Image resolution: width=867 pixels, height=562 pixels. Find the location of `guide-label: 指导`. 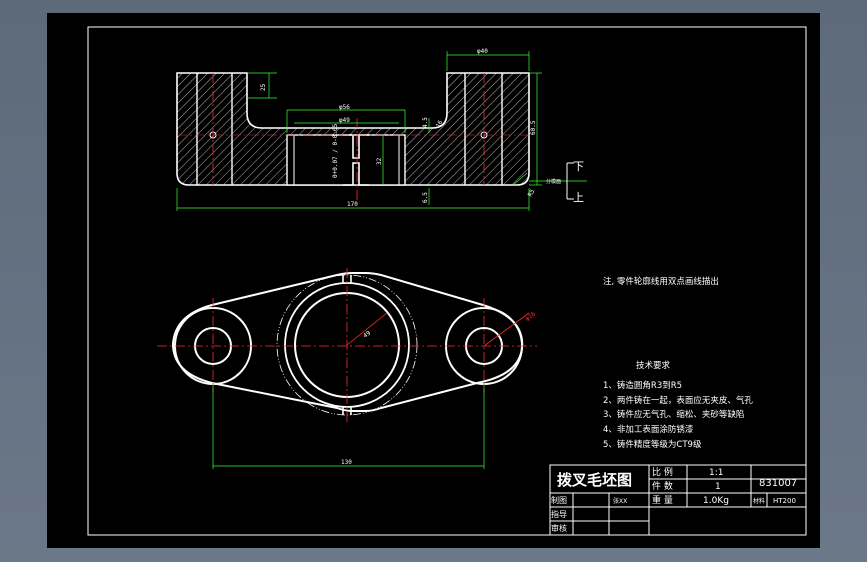

guide-label: 指导 is located at coordinates (559, 514).